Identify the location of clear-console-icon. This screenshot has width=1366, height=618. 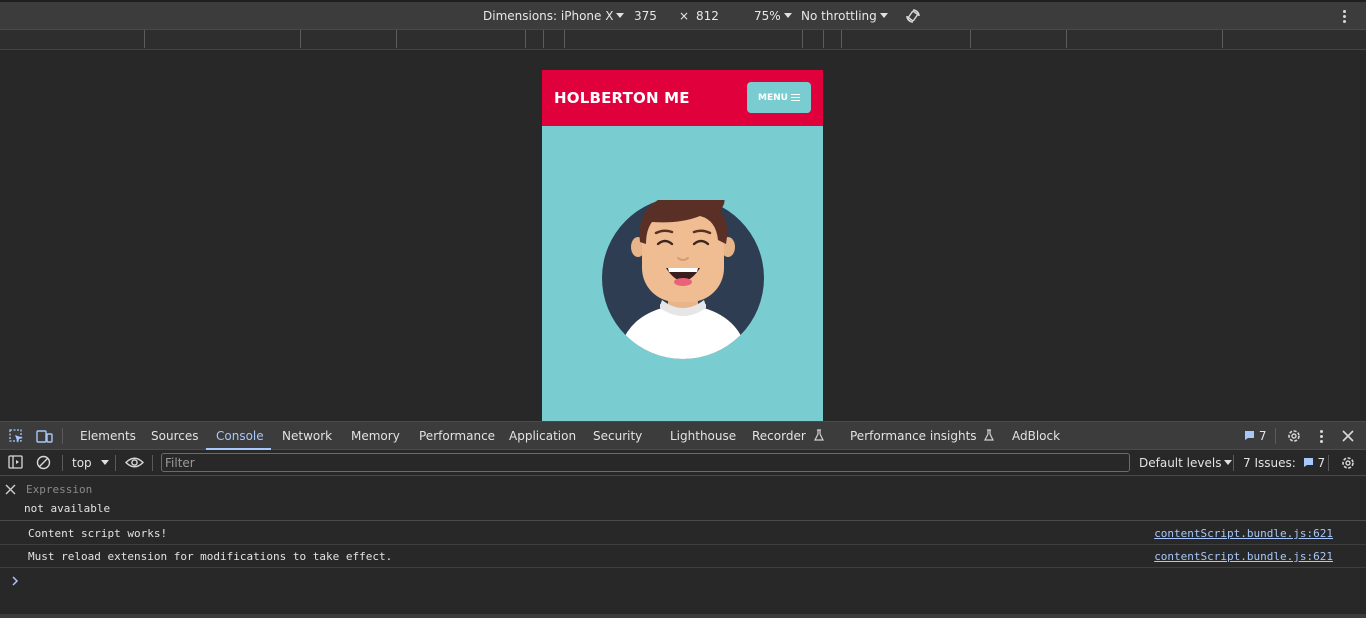
(43, 462).